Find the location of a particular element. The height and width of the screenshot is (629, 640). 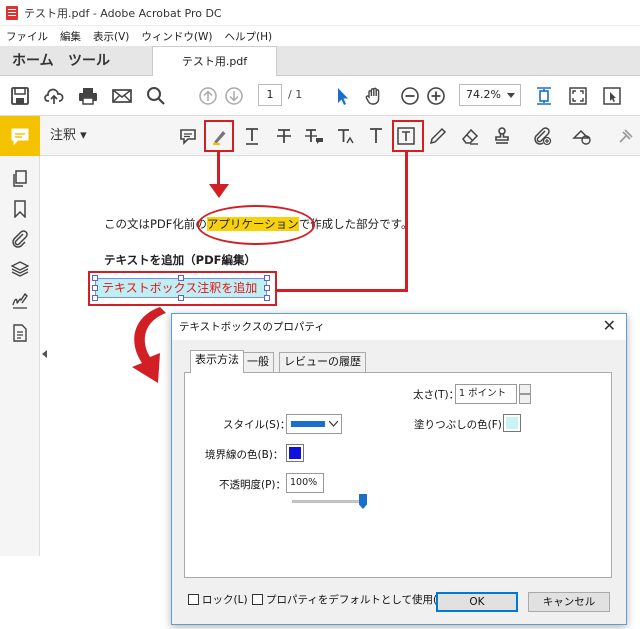

annotation-menu: 注釈 ▾ is located at coordinates (68, 136).